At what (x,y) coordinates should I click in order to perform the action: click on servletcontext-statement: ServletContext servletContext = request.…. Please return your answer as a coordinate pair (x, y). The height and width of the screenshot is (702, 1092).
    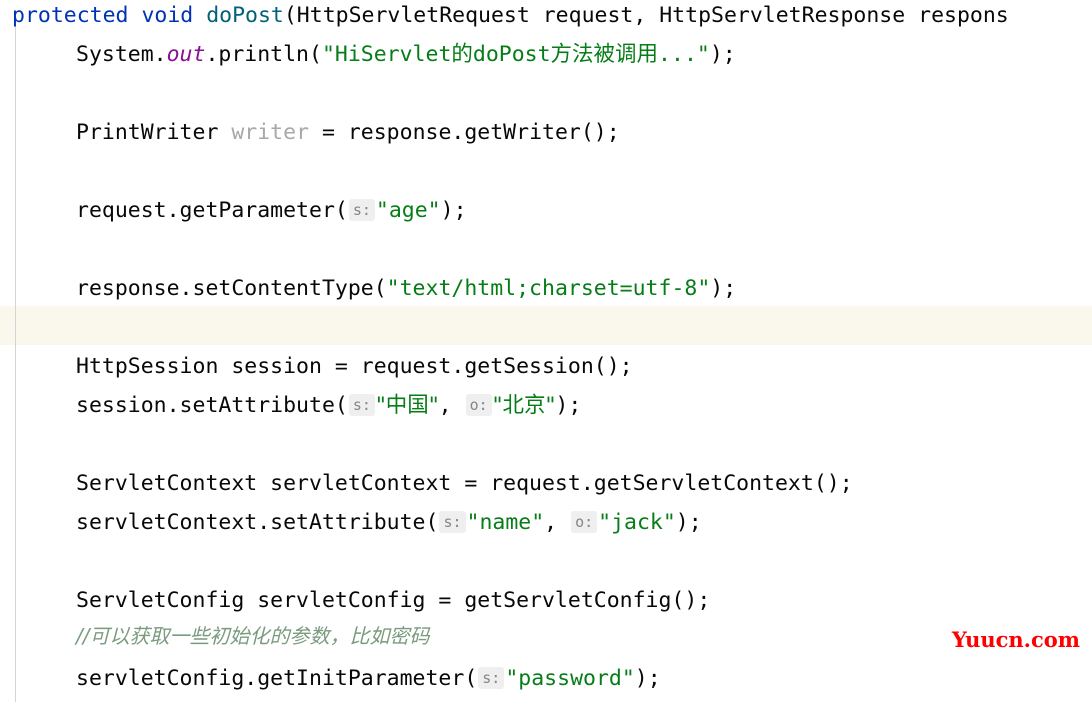
    Looking at the image, I should click on (464, 483).